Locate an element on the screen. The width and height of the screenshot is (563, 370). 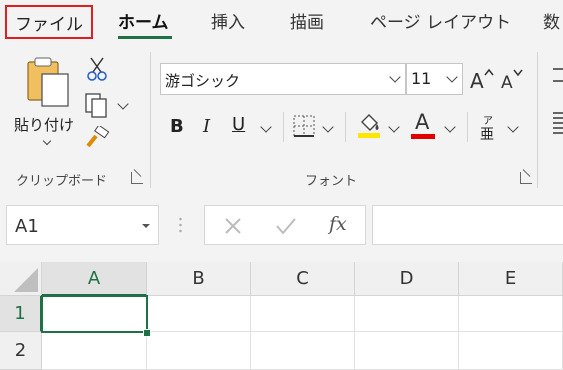
formula-buttons: fx is located at coordinates (285, 225).